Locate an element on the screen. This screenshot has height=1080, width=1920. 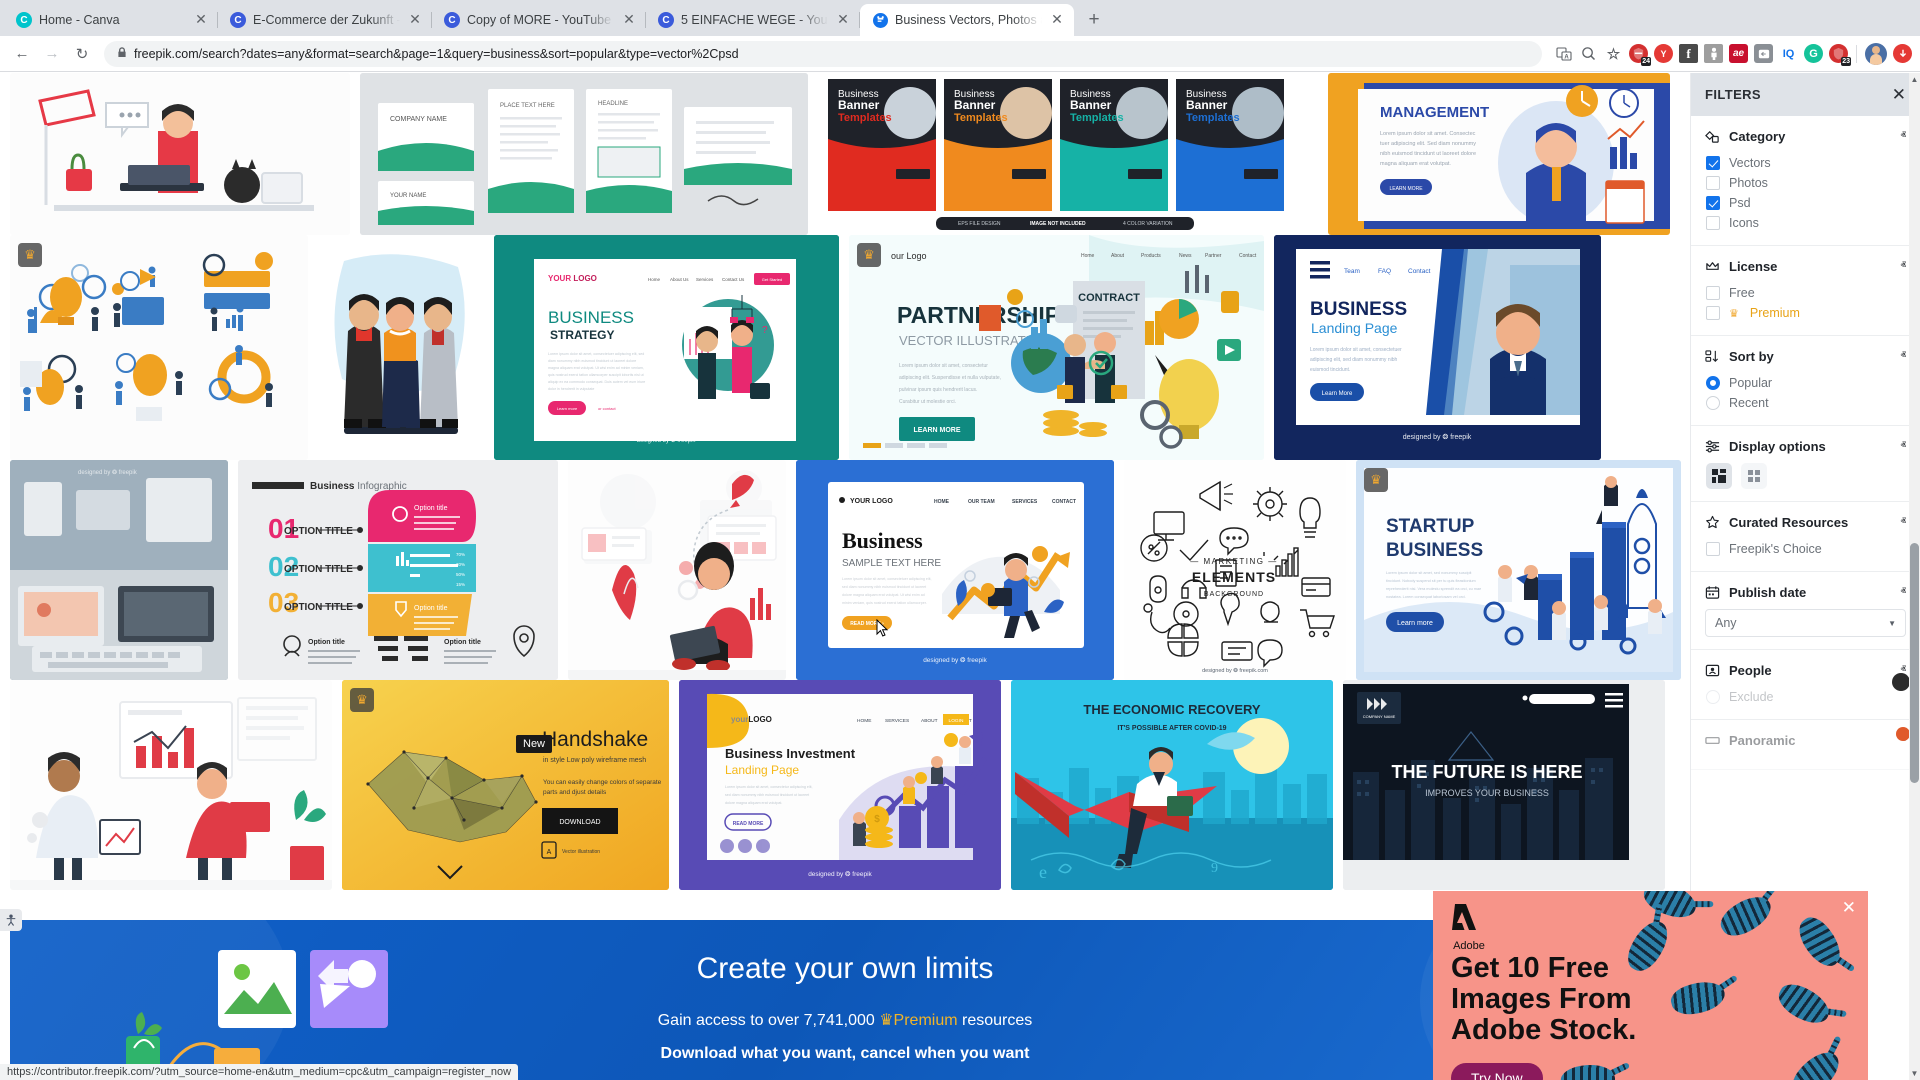
filter-option-recent: Recent is located at coordinates (1805, 403).